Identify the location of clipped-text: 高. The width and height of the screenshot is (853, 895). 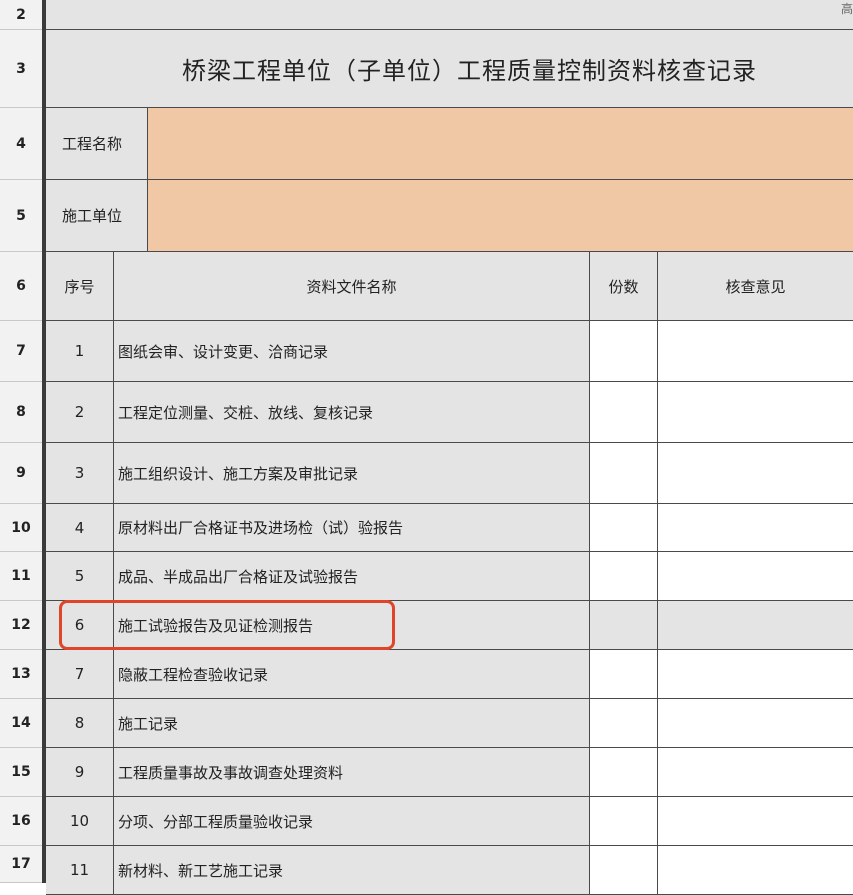
(846, 9).